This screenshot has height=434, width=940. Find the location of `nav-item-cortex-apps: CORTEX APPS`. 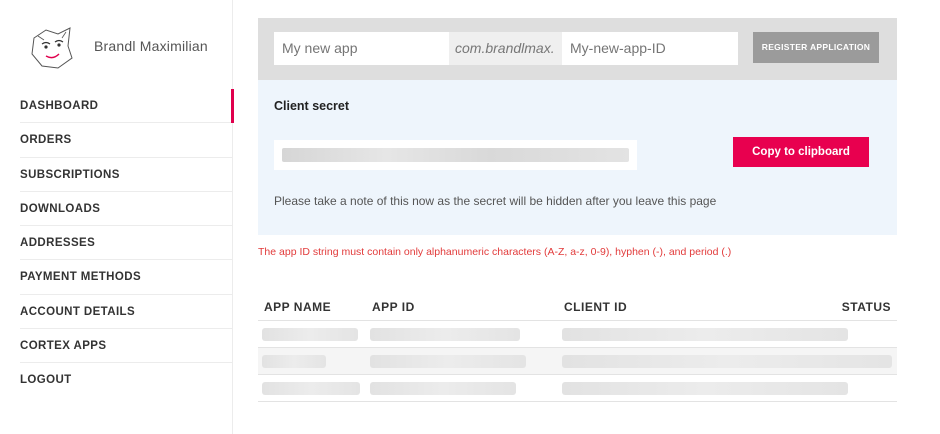

nav-item-cortex-apps: CORTEX APPS is located at coordinates (126, 346).